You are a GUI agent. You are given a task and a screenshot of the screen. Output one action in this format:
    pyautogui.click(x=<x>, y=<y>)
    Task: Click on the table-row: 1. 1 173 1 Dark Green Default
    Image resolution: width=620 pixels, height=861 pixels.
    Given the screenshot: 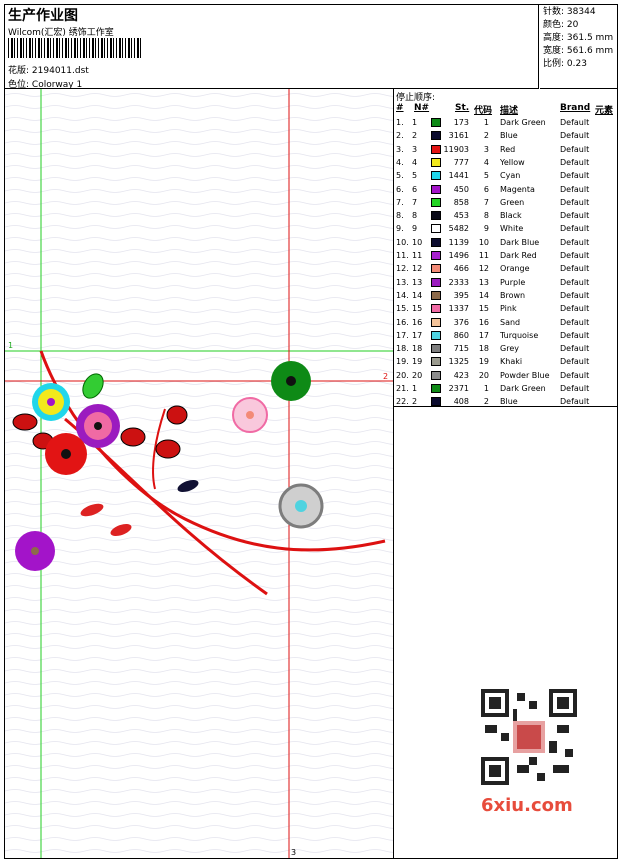 What is the action you would take?
    pyautogui.click(x=505, y=123)
    